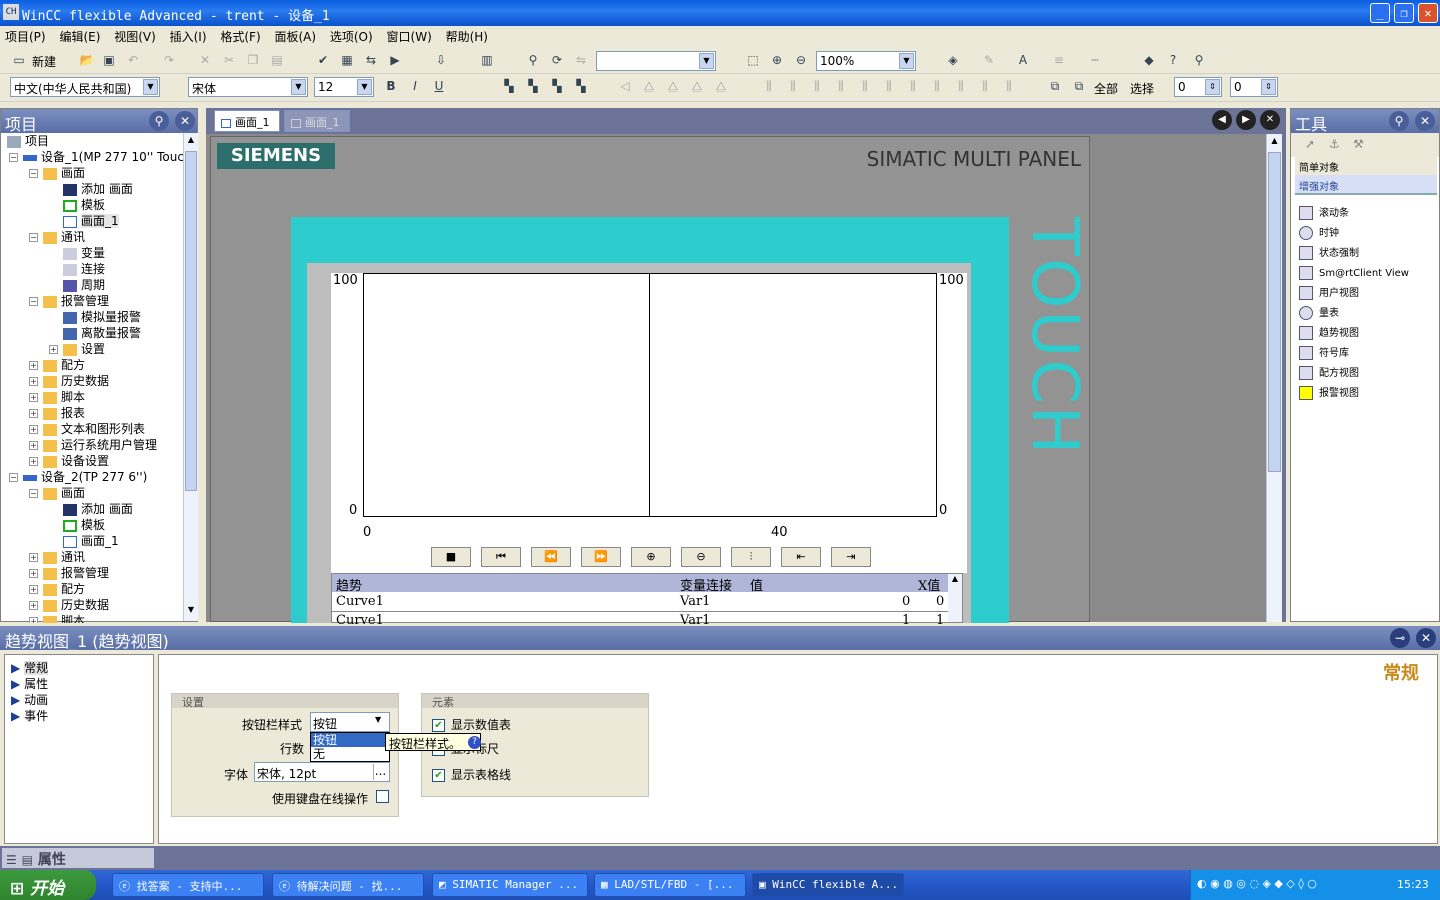 Image resolution: width=1440 pixels, height=900 pixels. I want to click on language-combo: 中文(中华人民共和国) ▼, so click(85, 87).